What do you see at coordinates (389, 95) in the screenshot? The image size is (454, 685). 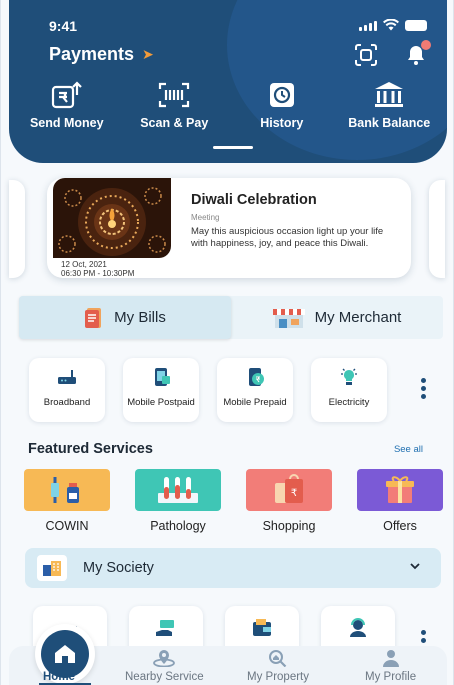 I see `bank-icon` at bounding box center [389, 95].